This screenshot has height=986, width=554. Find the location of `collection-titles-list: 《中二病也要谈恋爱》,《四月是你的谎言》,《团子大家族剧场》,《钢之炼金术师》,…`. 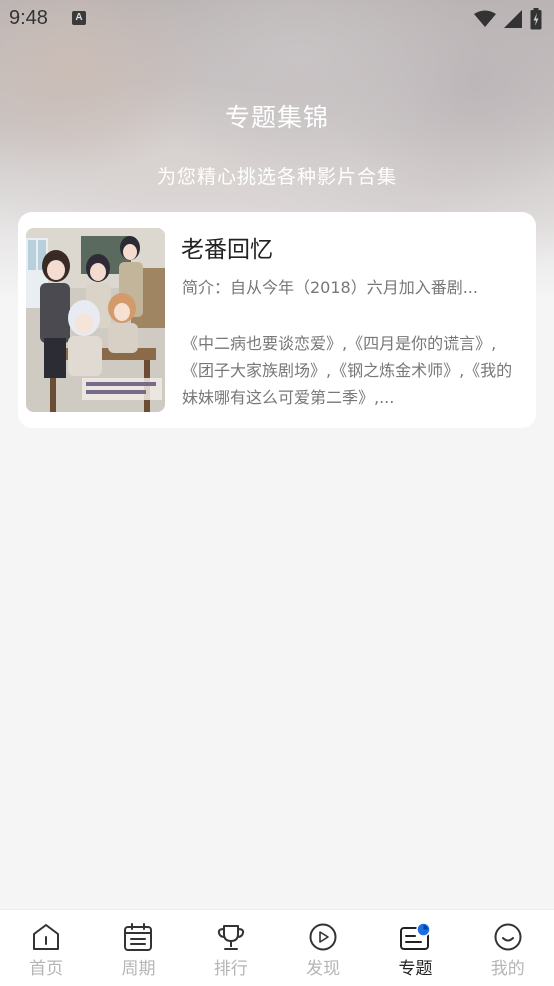

collection-titles-list: 《中二病也要谈恋爱》,《四月是你的谎言》,《团子大家族剧场》,《钢之炼金术师》,… is located at coordinates (347, 370).